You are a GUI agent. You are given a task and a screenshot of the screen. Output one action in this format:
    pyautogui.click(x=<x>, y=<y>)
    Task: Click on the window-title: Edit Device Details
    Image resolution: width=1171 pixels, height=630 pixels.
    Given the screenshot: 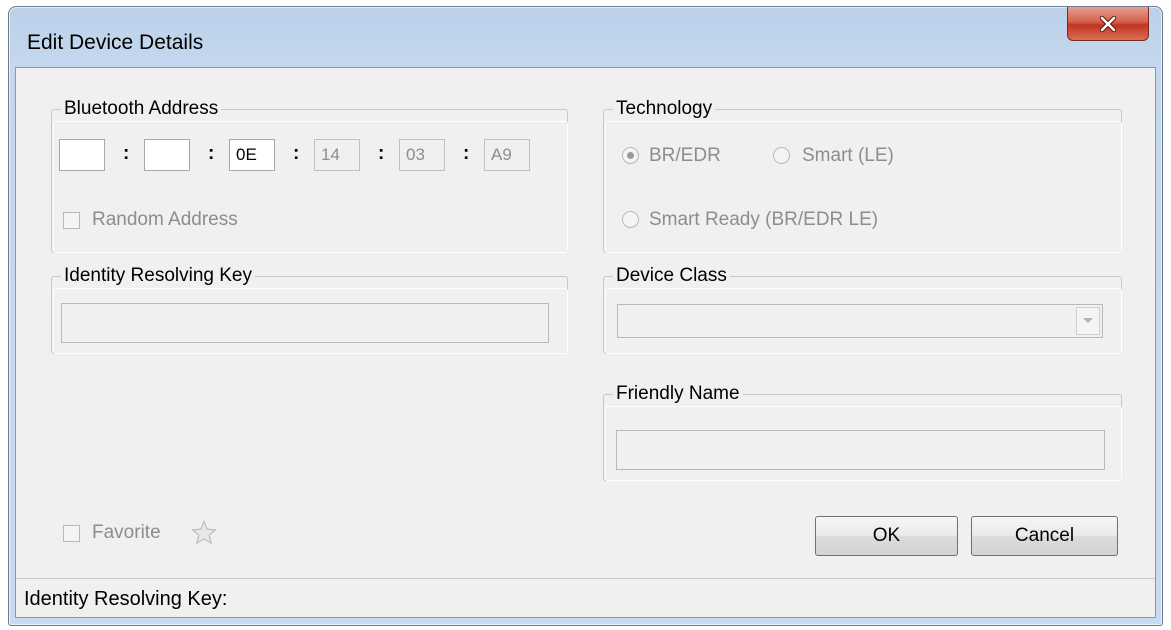 What is the action you would take?
    pyautogui.click(x=115, y=42)
    